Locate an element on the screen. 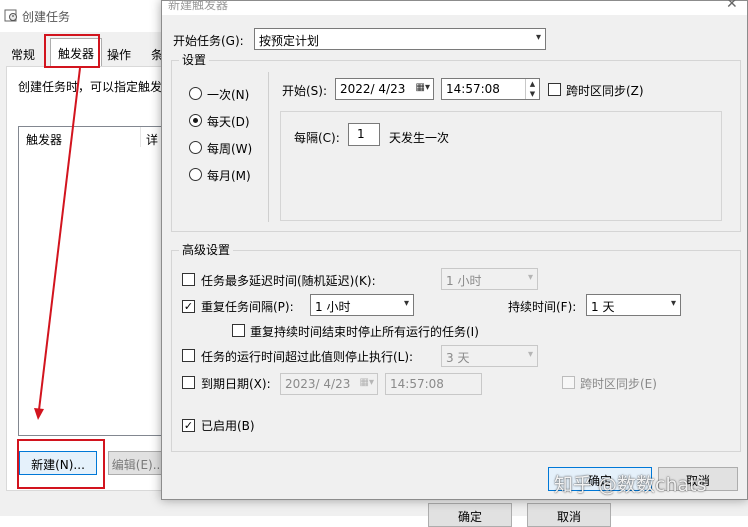  start-time-input: 14:57:08 ▲ ▼ is located at coordinates (490, 89).